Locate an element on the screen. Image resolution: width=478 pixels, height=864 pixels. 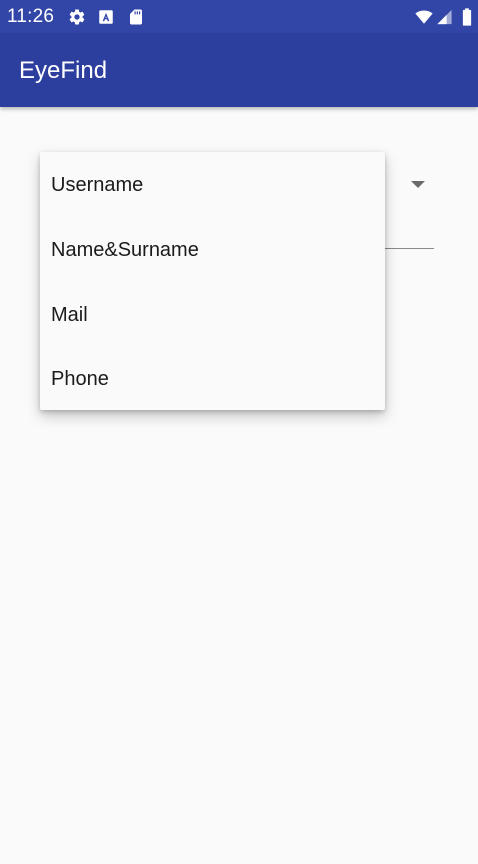
status-bar: 11:26 is located at coordinates (239, 16).